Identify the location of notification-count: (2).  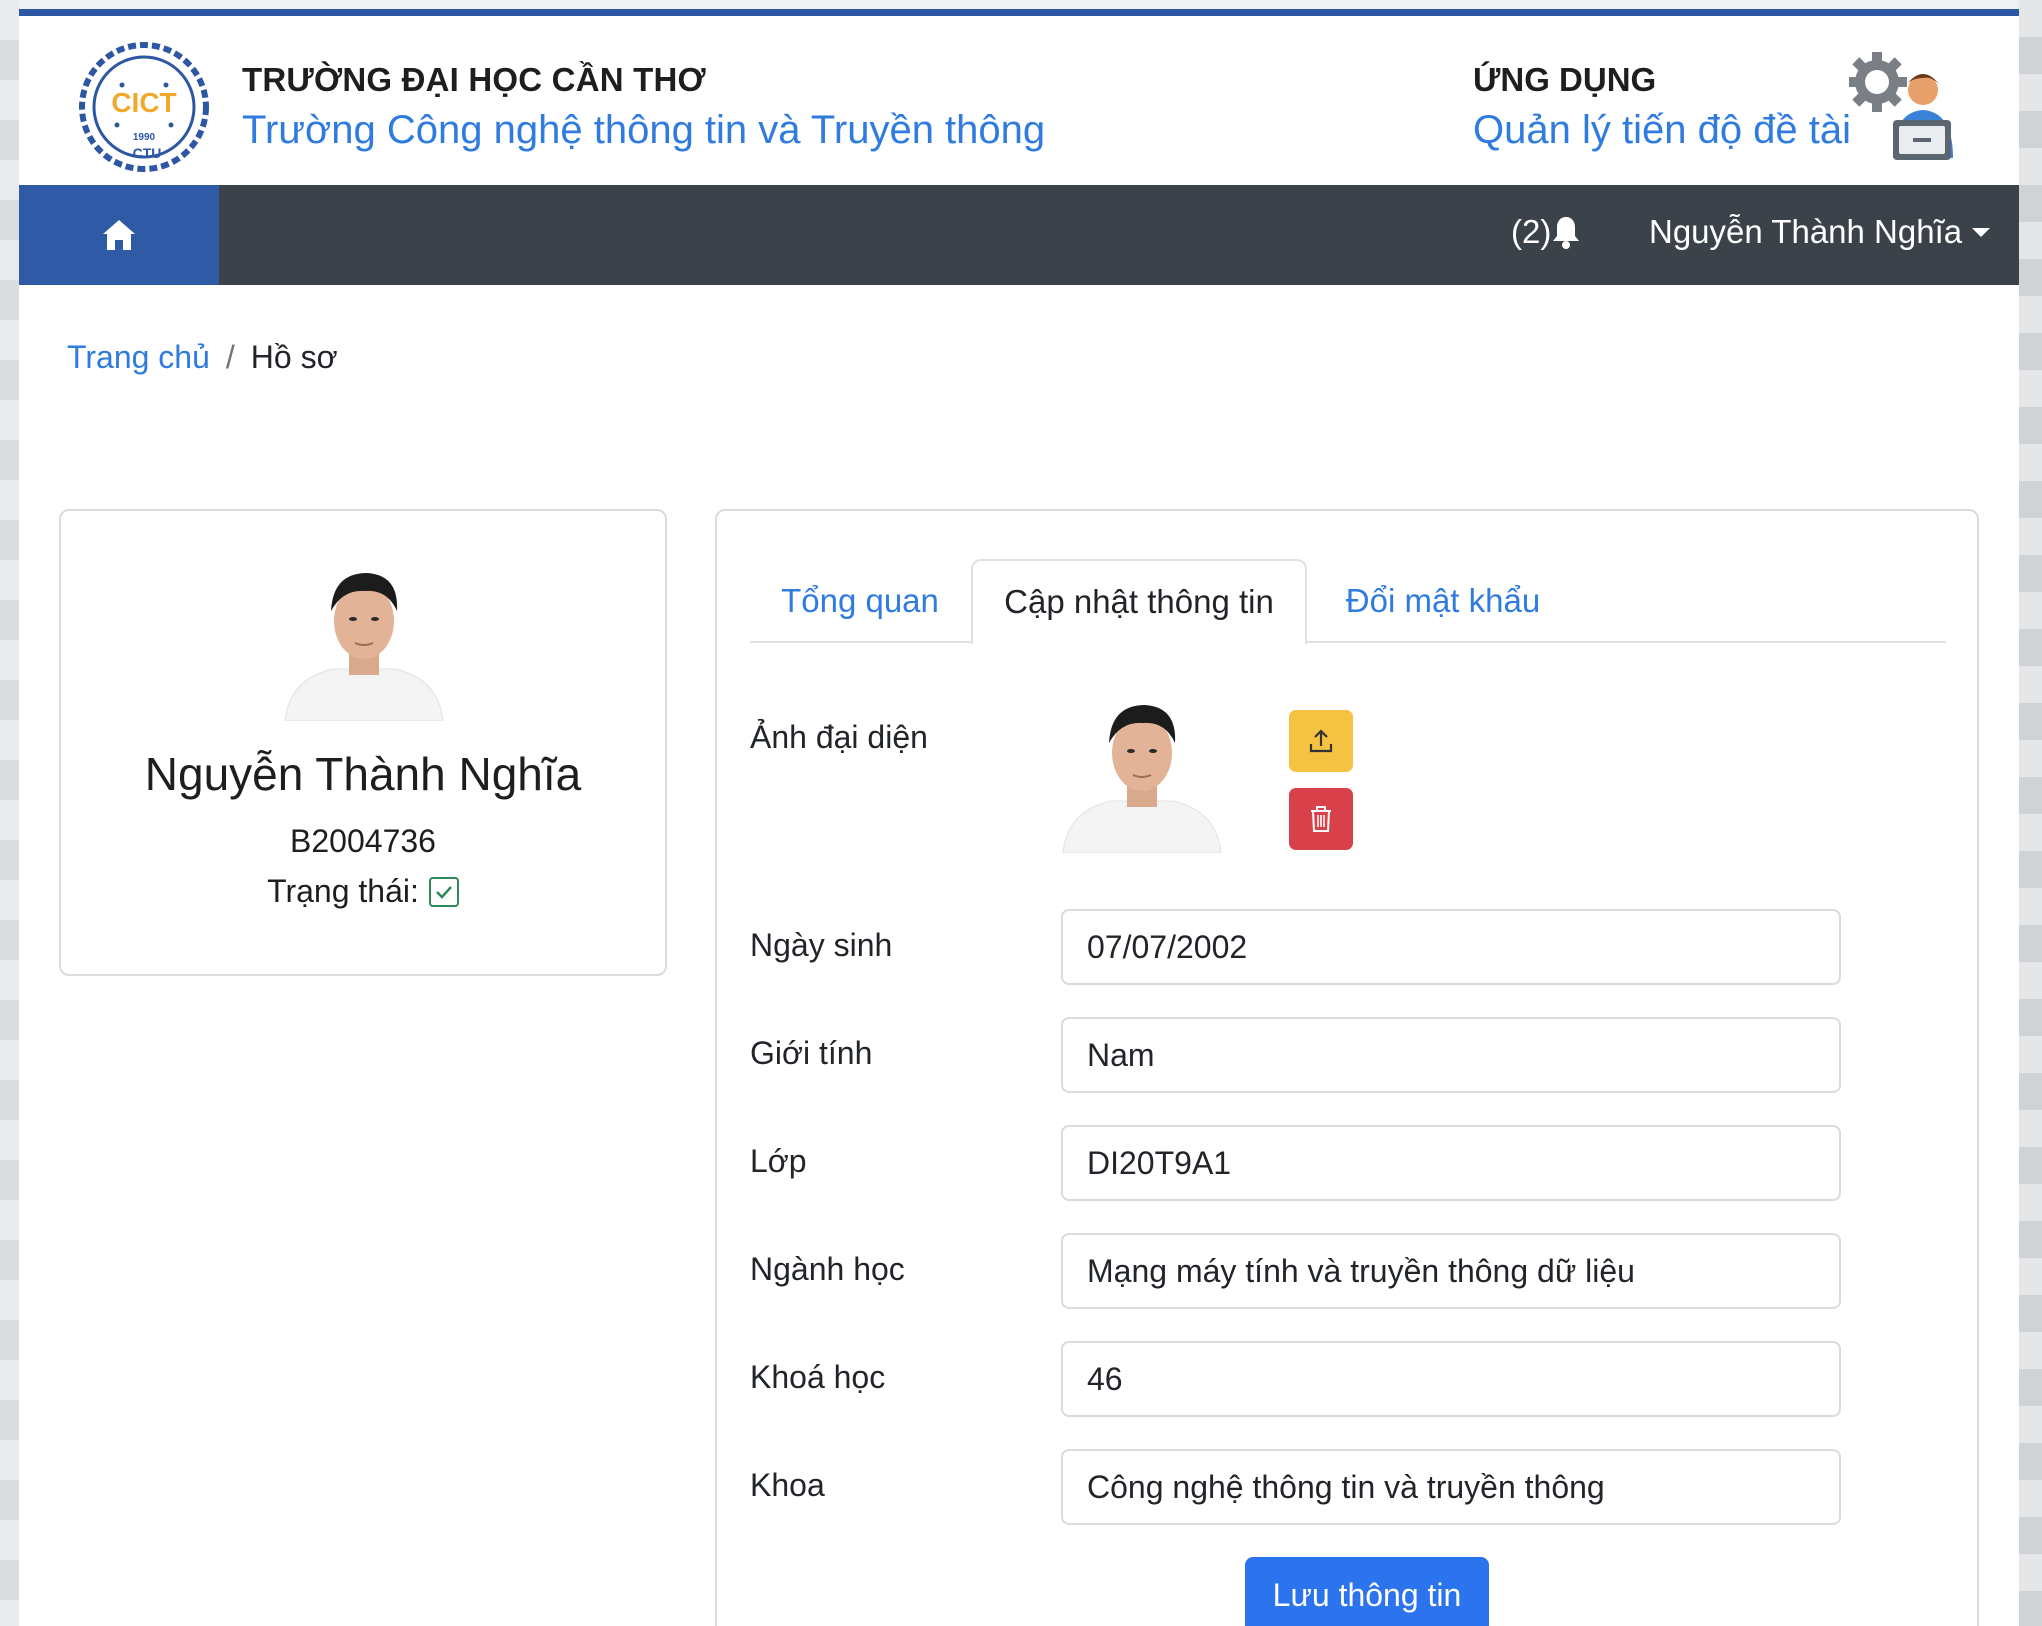
(1531, 231).